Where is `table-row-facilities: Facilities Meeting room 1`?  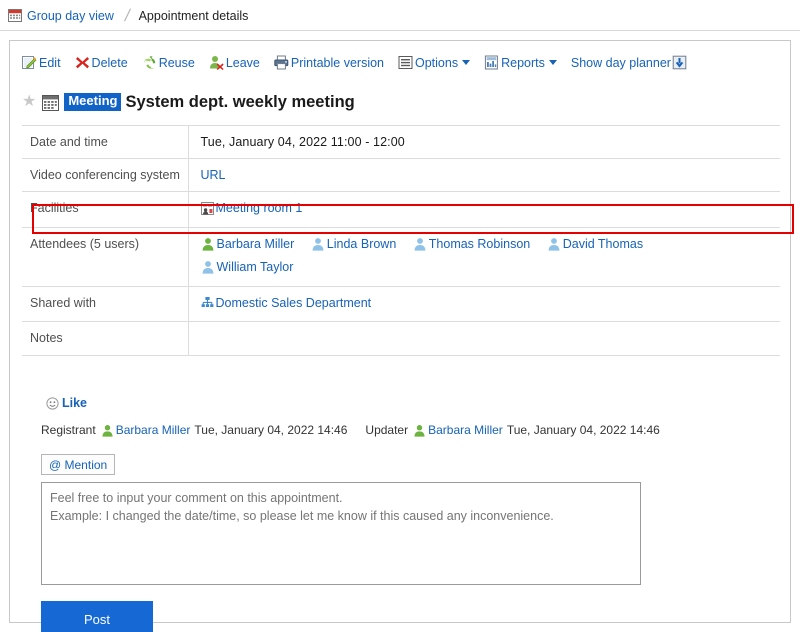
table-row-facilities: Facilities Meeting room 1 is located at coordinates (401, 209).